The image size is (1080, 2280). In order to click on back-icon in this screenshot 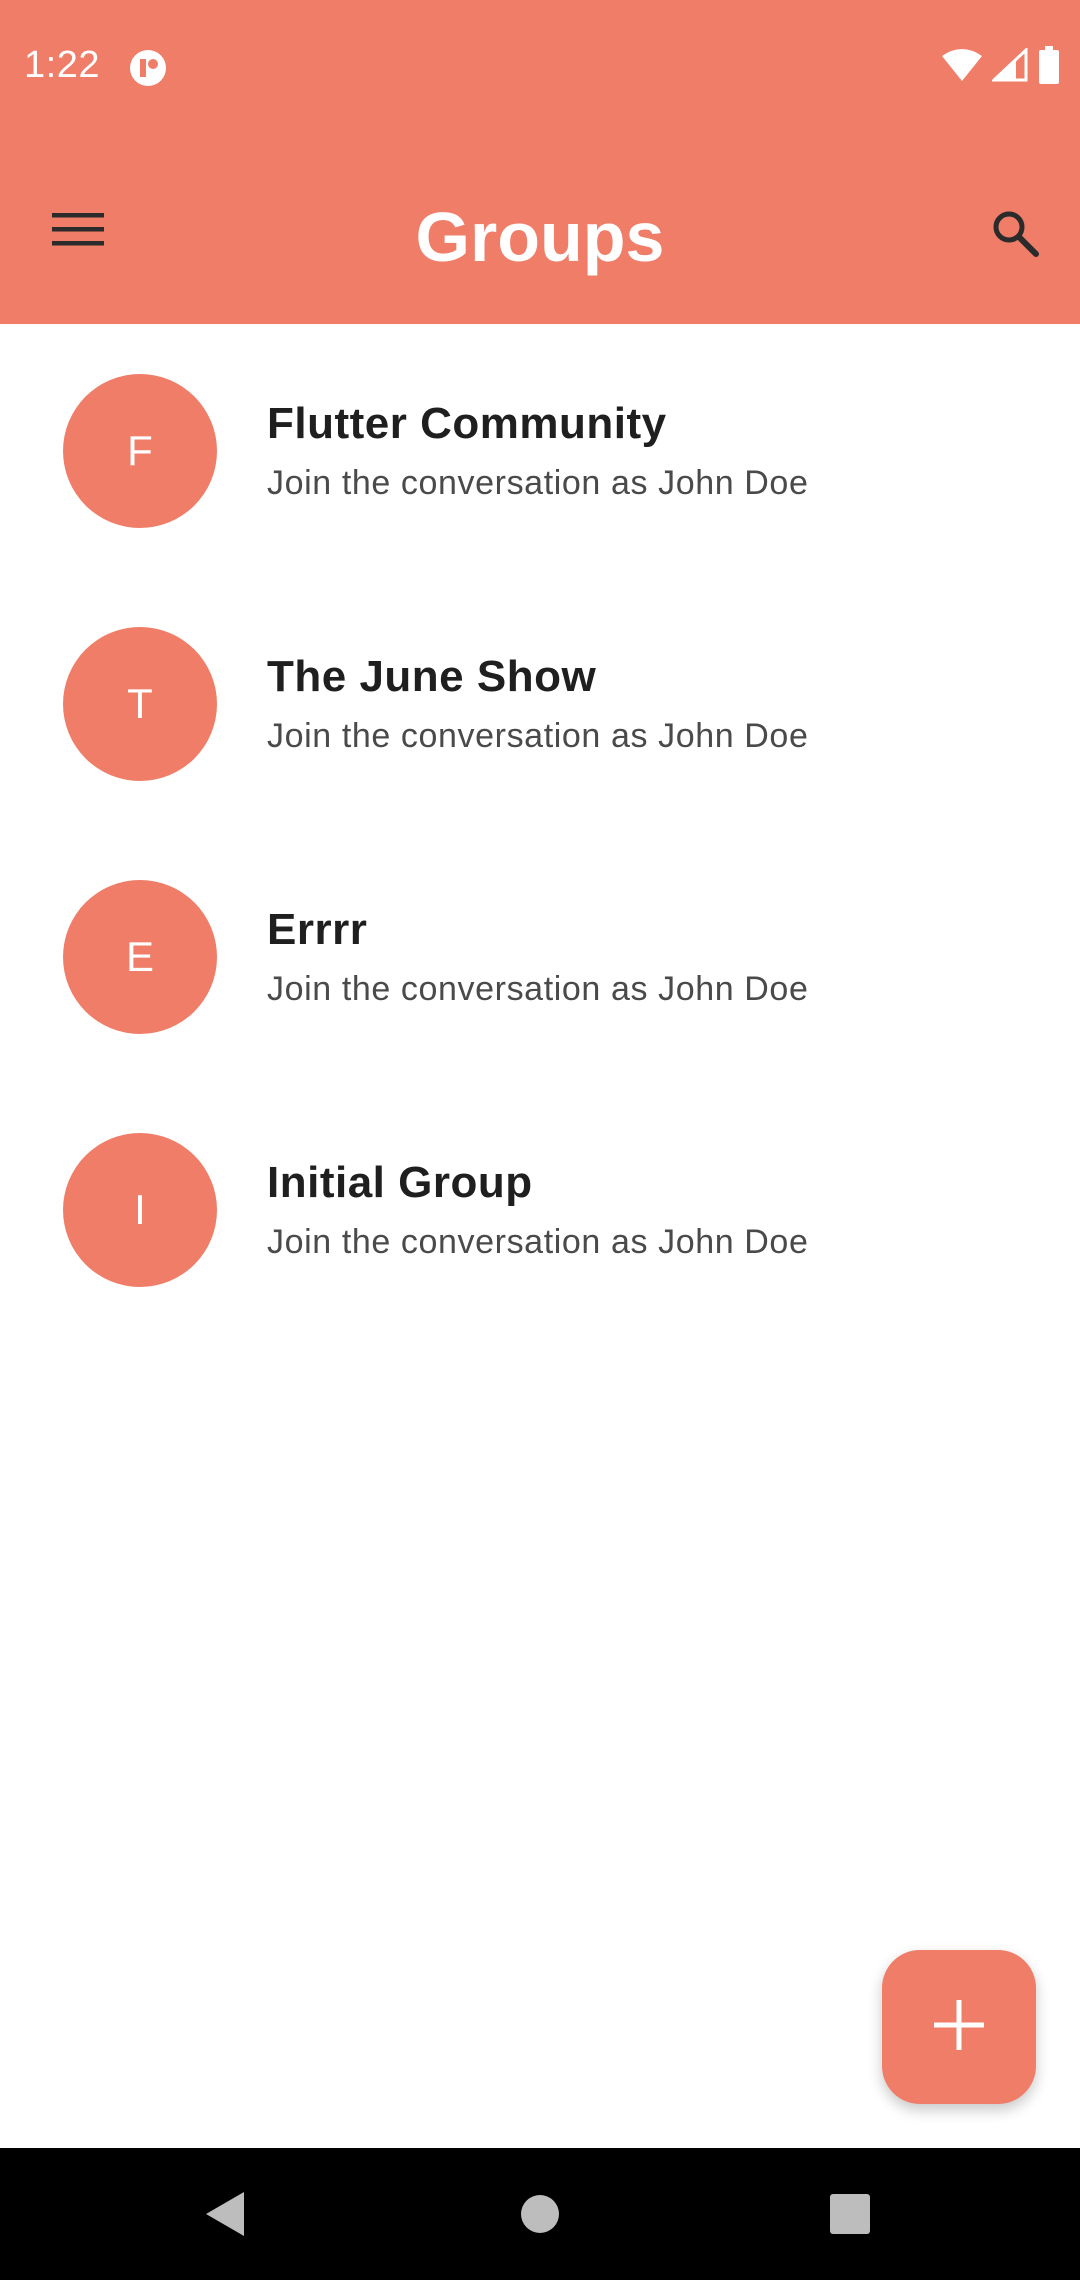, I will do `click(226, 2216)`.